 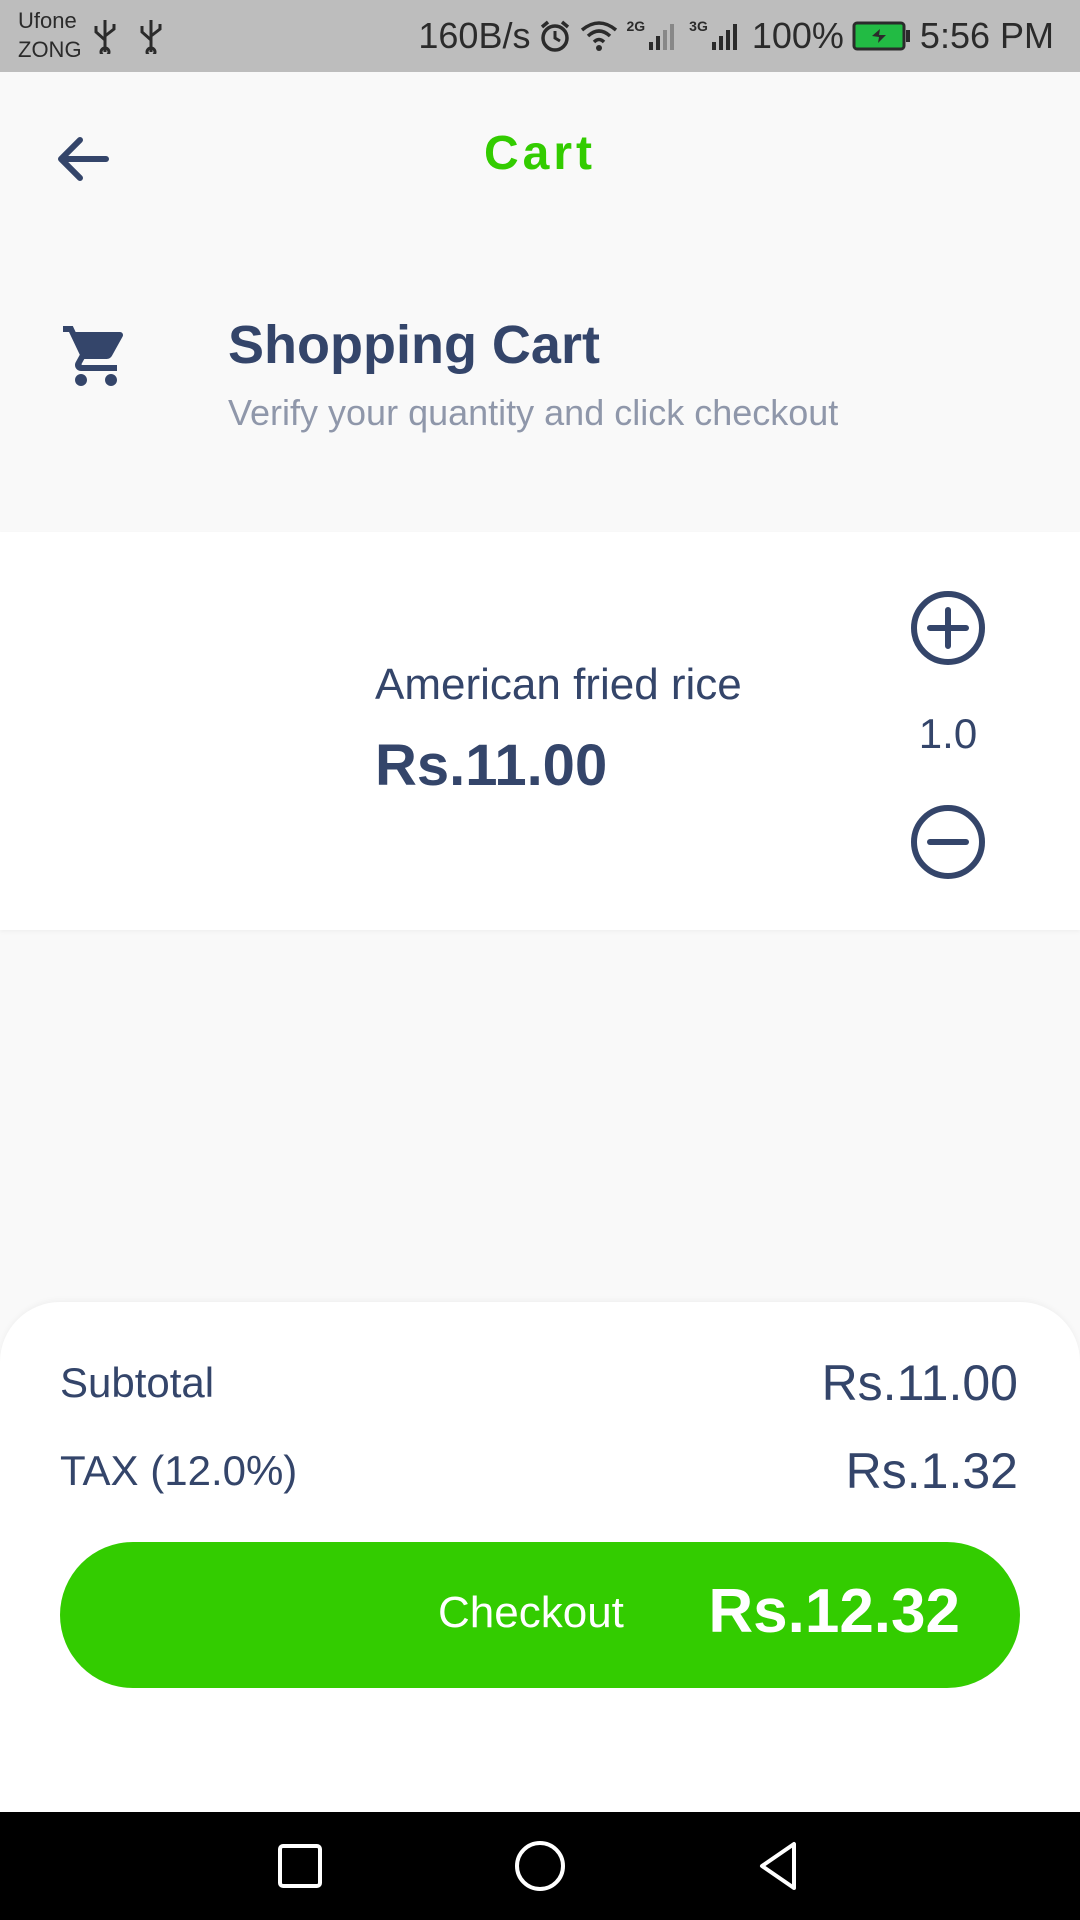 What do you see at coordinates (540, 153) in the screenshot?
I see `page-title: Cart` at bounding box center [540, 153].